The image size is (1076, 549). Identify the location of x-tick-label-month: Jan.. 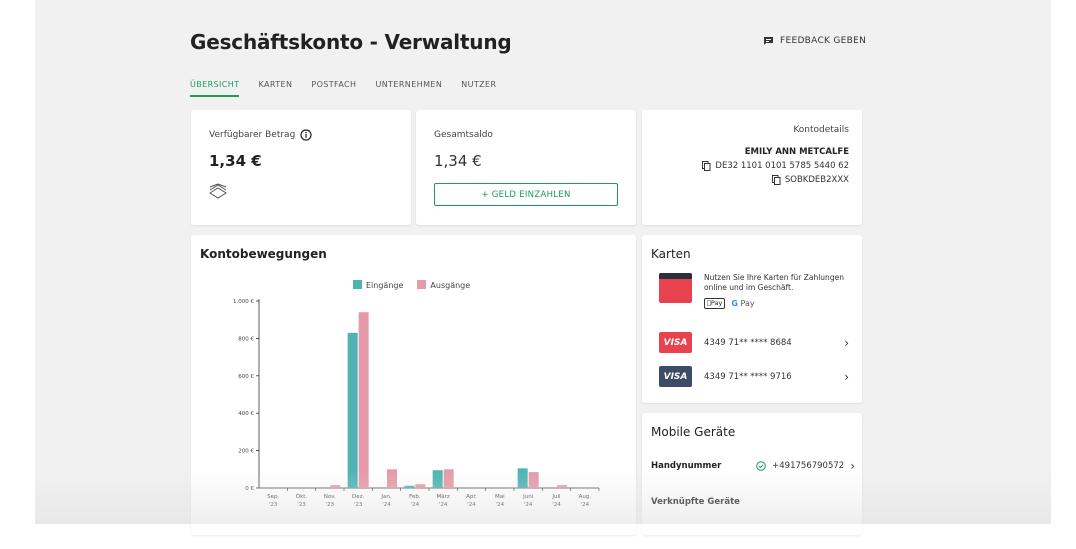
(385, 497).